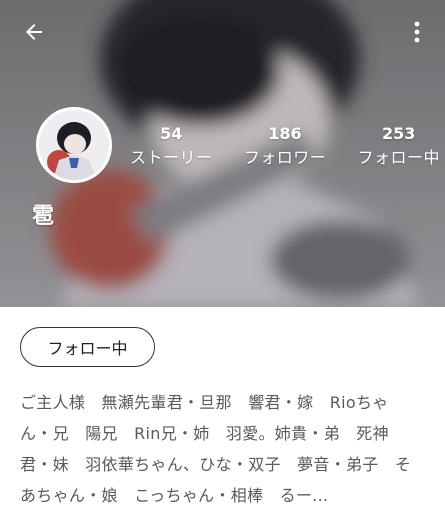 The height and width of the screenshot is (512, 445). What do you see at coordinates (398, 157) in the screenshot?
I see `stat-label: フォロー中` at bounding box center [398, 157].